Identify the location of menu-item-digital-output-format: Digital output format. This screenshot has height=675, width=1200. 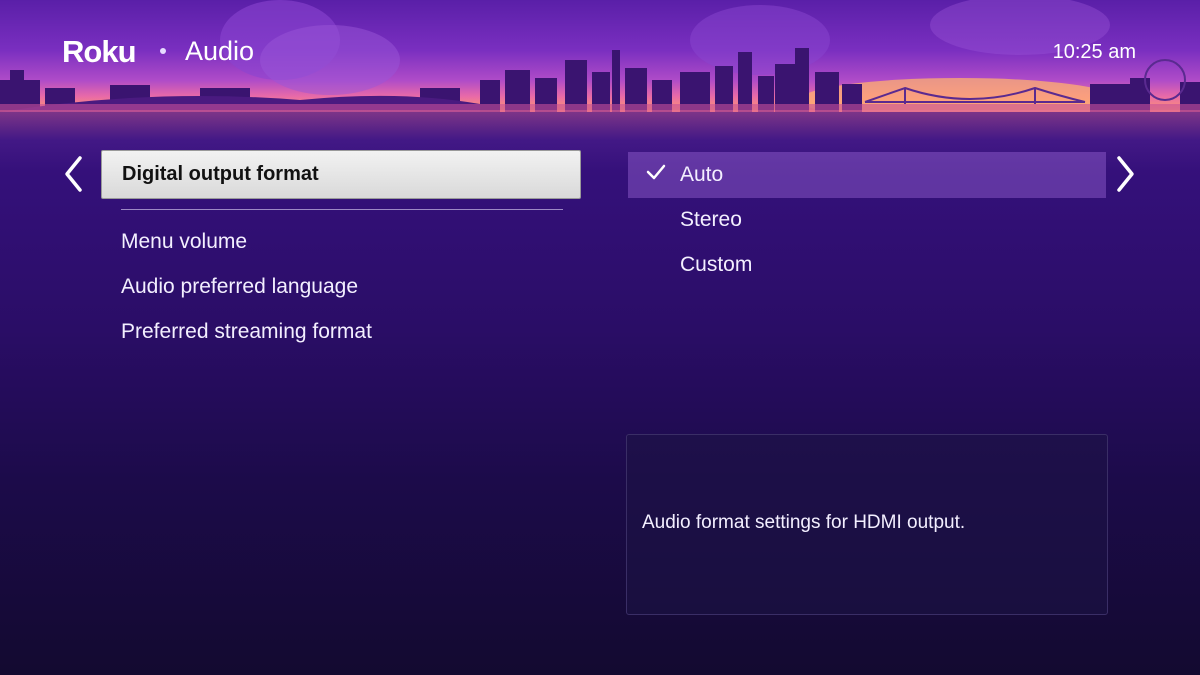
(341, 174).